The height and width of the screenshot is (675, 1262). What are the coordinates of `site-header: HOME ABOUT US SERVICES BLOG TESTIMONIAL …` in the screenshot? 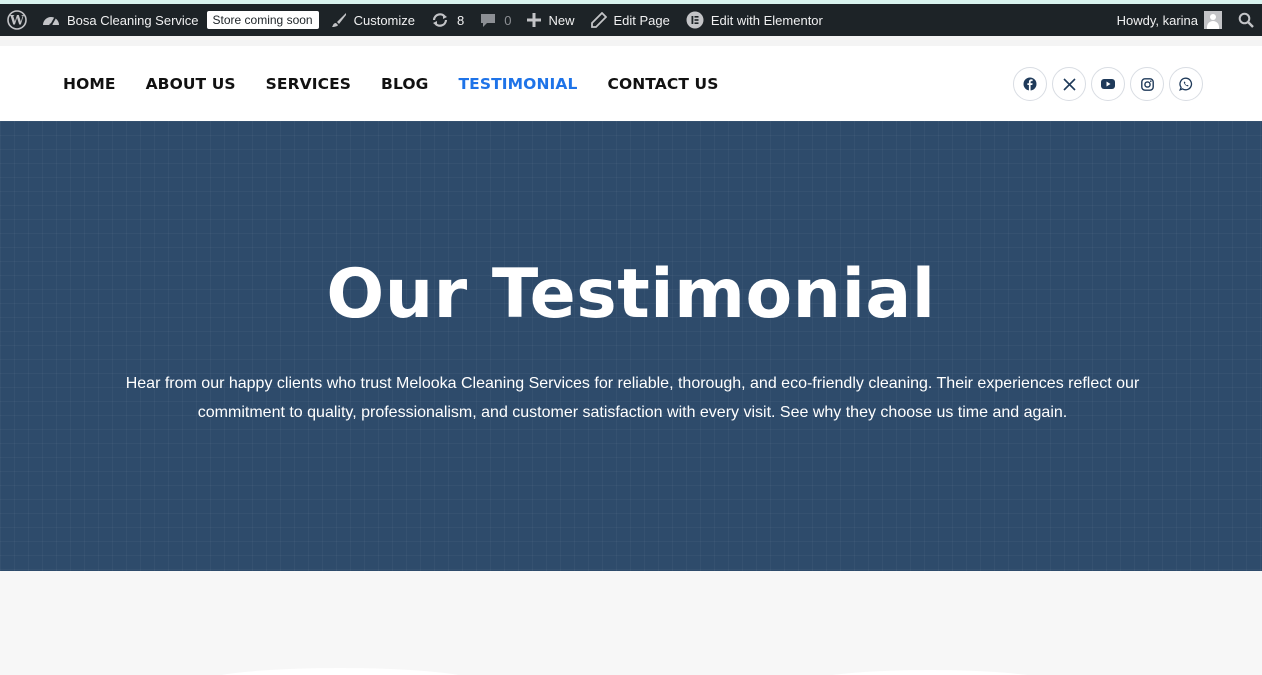 It's located at (631, 83).